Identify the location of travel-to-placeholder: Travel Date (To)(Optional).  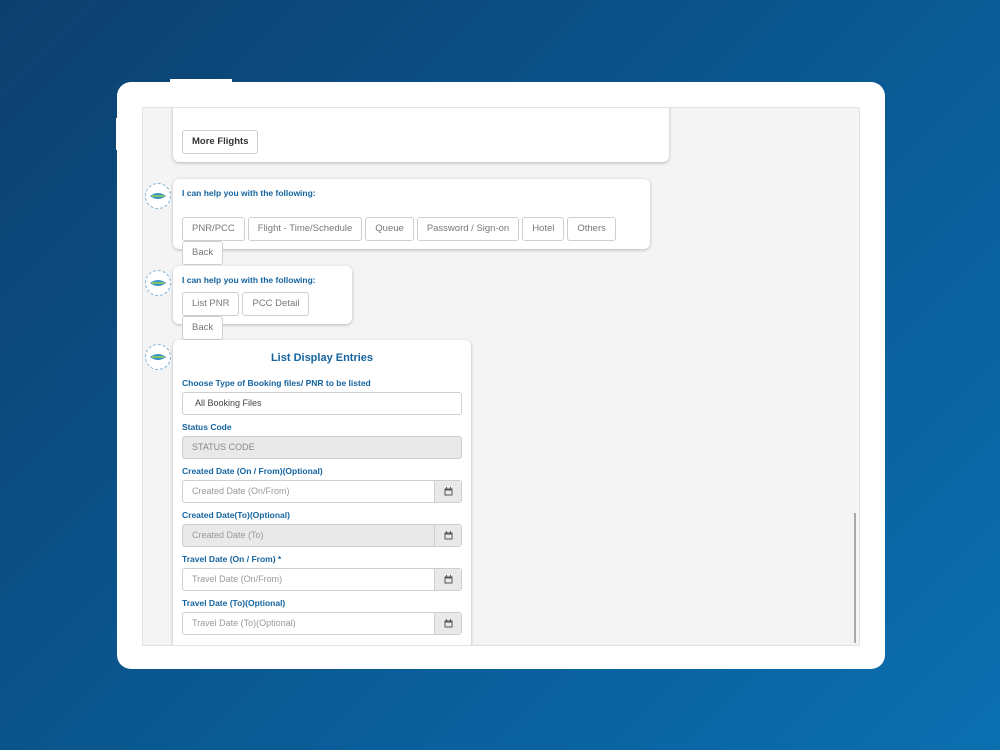
(244, 623).